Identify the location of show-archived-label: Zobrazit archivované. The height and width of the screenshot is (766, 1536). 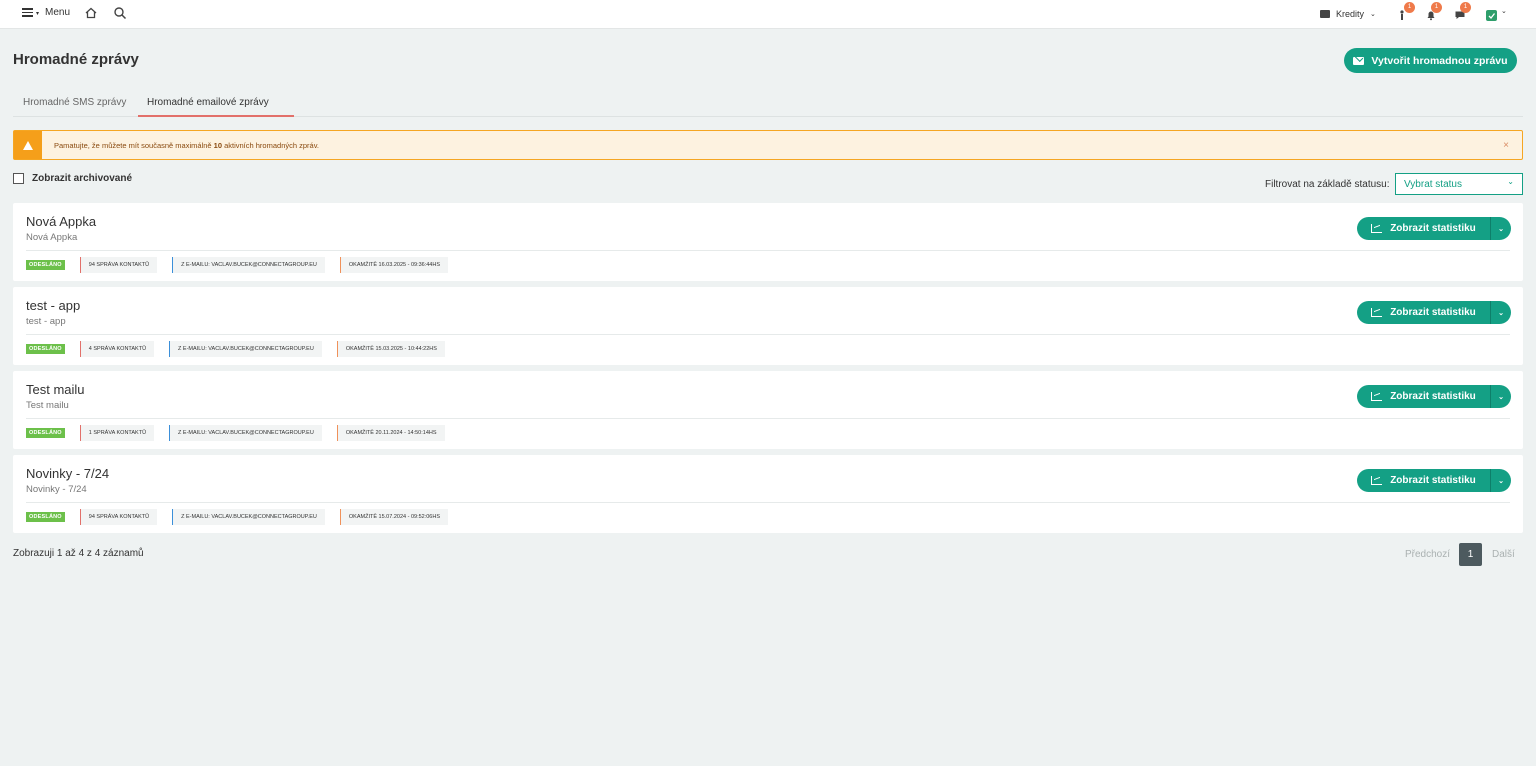
(82, 178).